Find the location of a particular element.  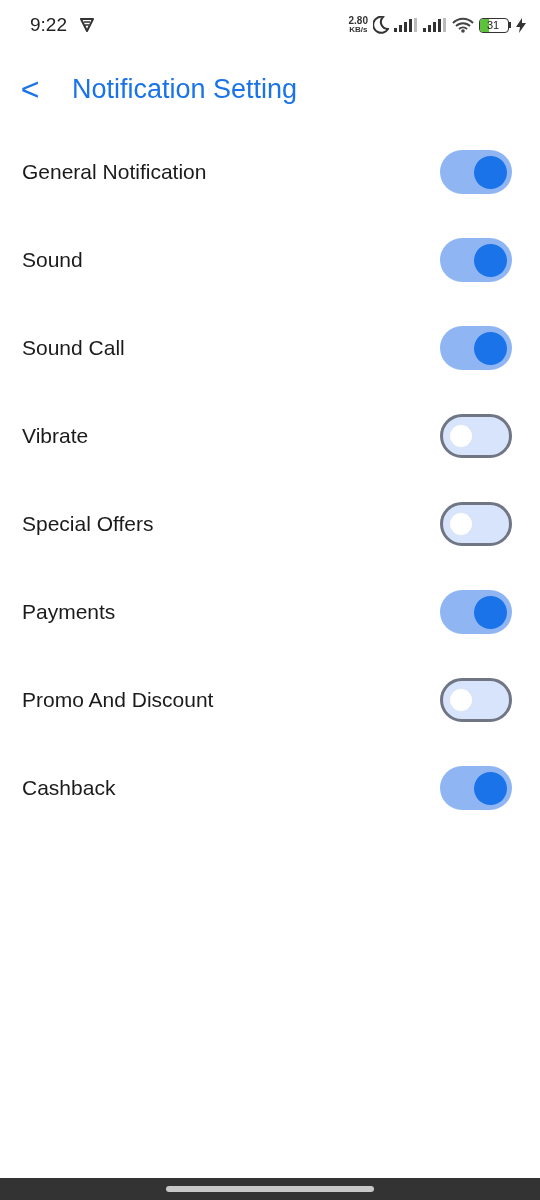

setting-label: Sound Call is located at coordinates (73, 348).